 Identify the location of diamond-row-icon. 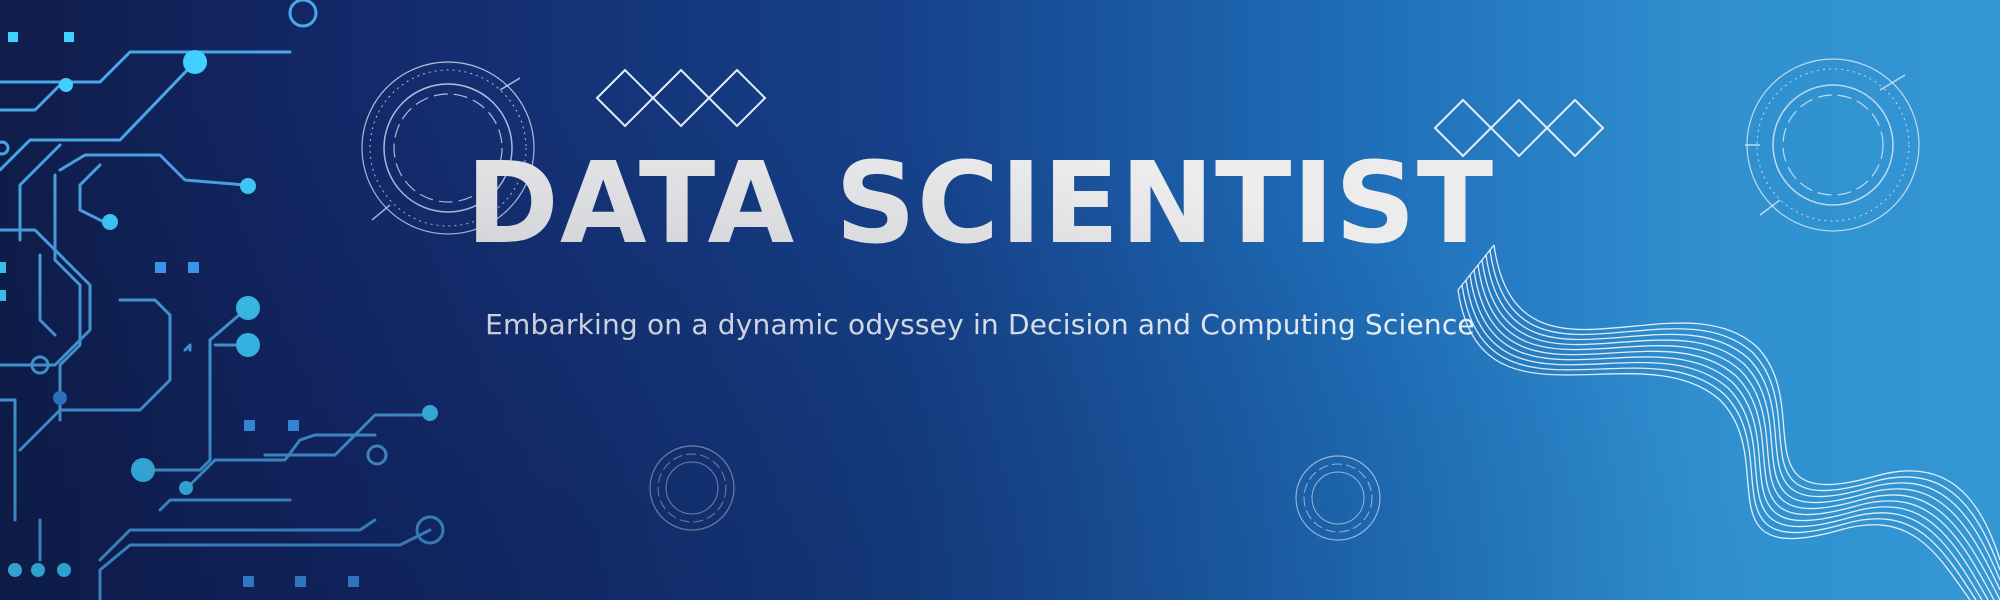
(681, 98).